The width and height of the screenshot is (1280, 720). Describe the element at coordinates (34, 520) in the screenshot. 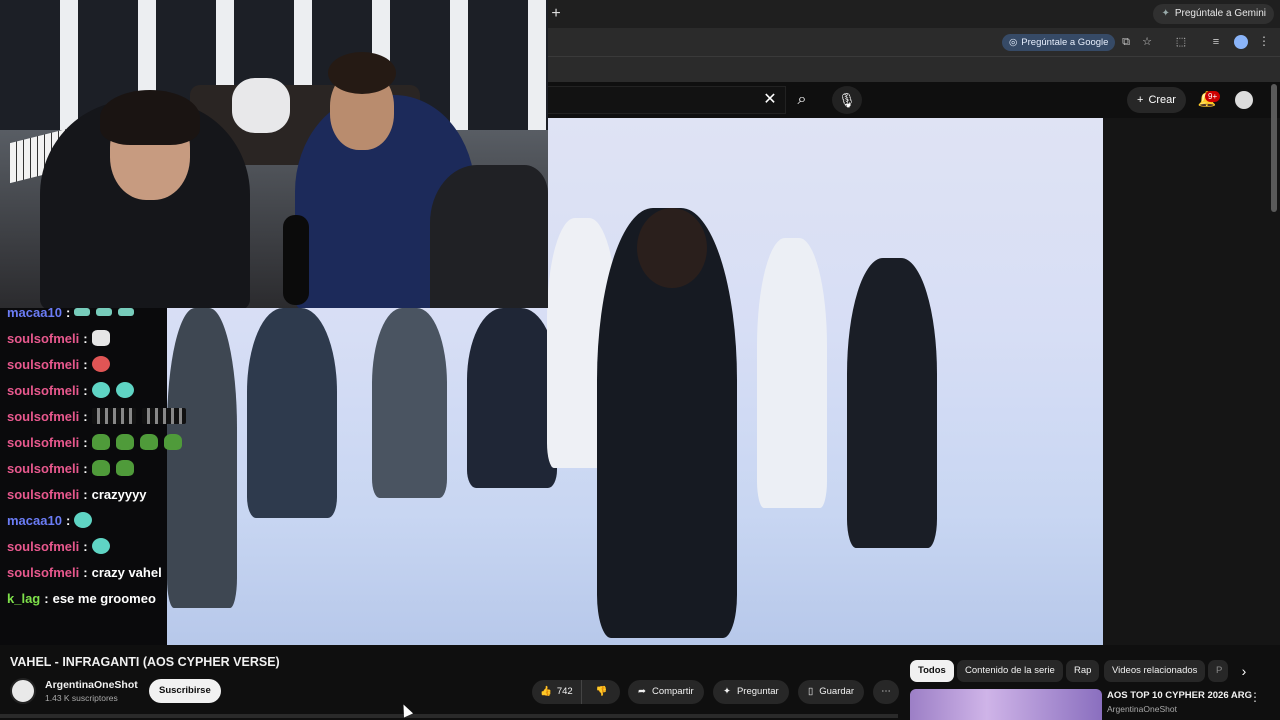

I see `chat-username: macaa10` at that location.